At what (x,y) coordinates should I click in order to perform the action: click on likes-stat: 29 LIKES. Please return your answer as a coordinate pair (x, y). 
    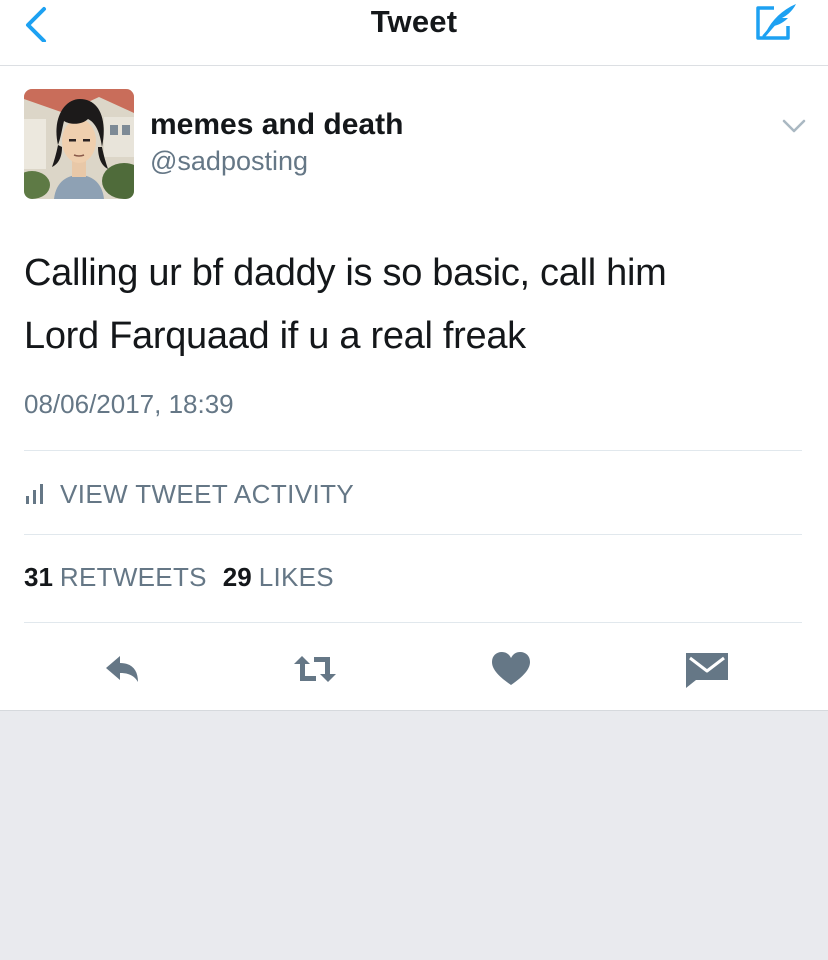
    Looking at the image, I should click on (286, 577).